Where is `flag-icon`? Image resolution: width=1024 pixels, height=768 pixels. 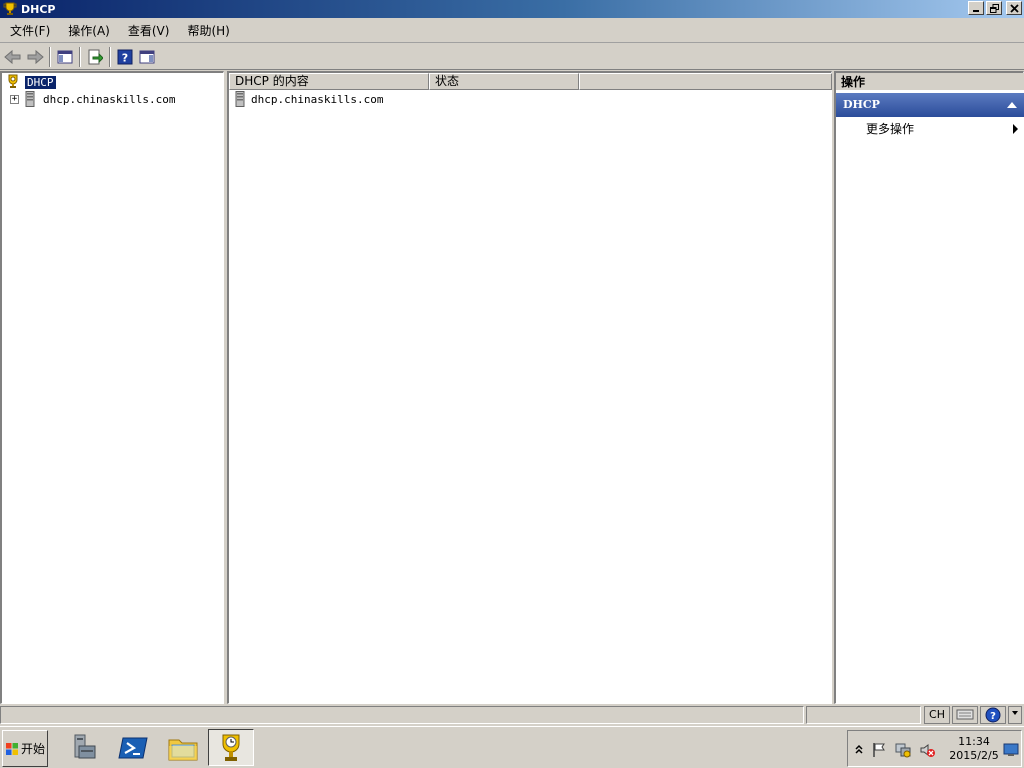 flag-icon is located at coordinates (879, 750).